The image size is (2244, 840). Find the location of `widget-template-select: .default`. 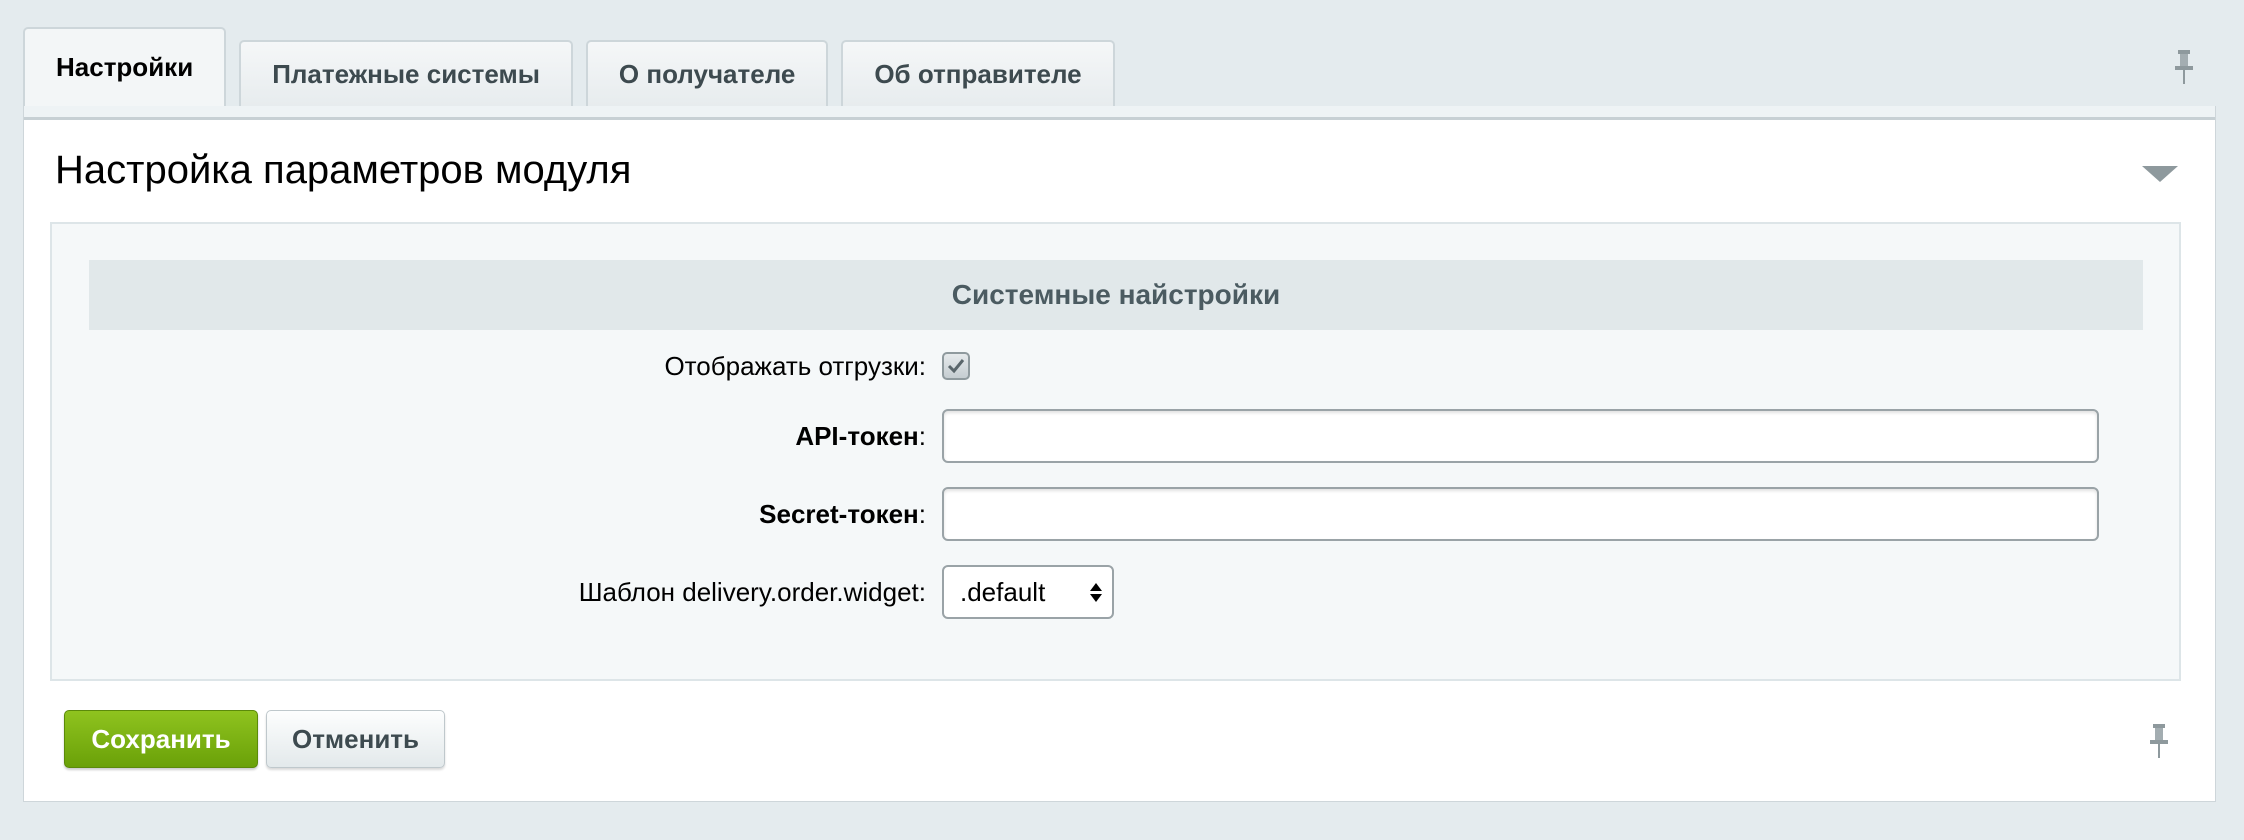

widget-template-select: .default is located at coordinates (1028, 592).